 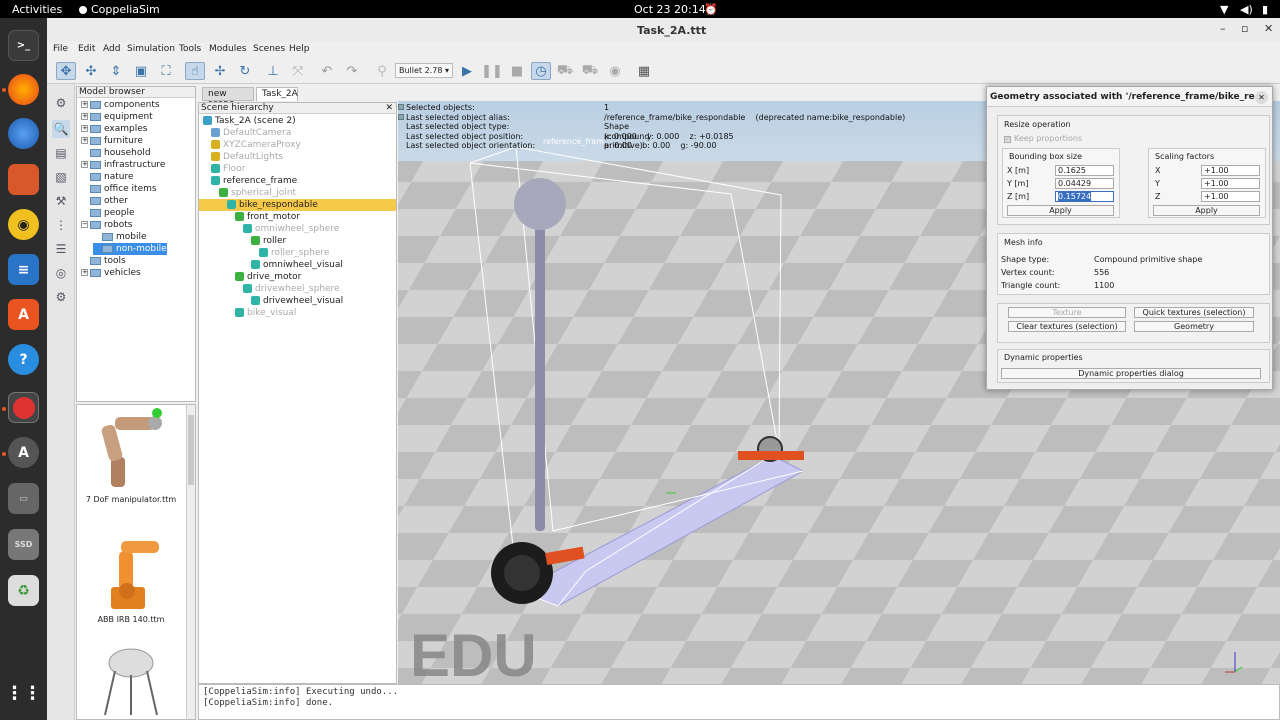 What do you see at coordinates (1223, 28) in the screenshot?
I see `minimize-button: –` at bounding box center [1223, 28].